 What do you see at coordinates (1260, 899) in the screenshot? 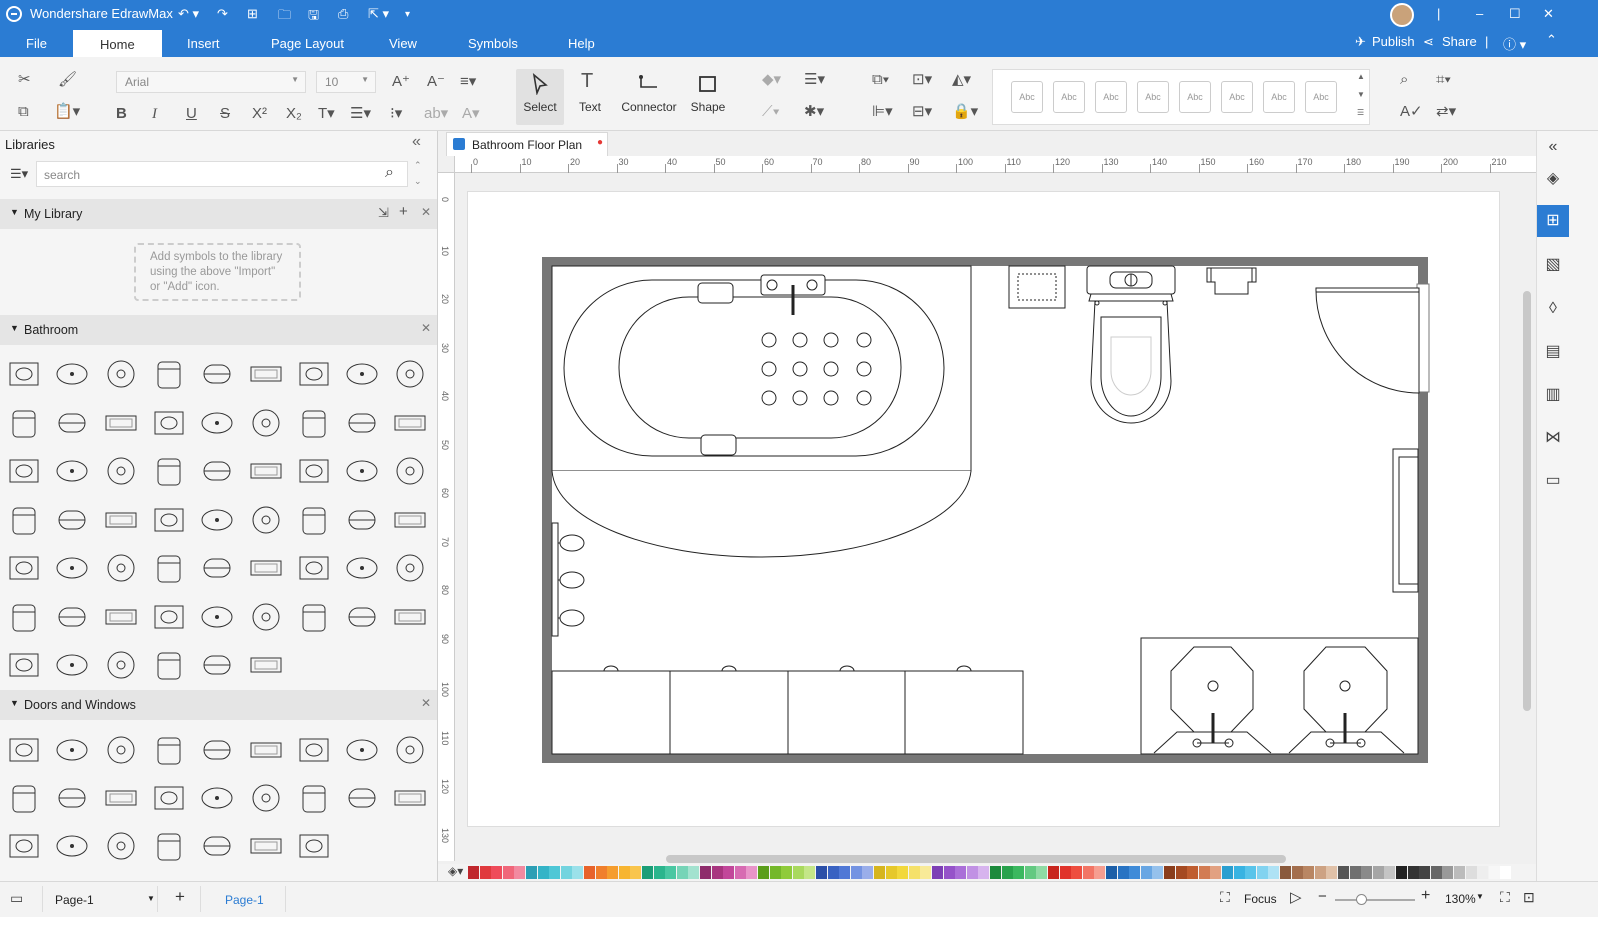
I see `focus-label: Focus` at bounding box center [1260, 899].